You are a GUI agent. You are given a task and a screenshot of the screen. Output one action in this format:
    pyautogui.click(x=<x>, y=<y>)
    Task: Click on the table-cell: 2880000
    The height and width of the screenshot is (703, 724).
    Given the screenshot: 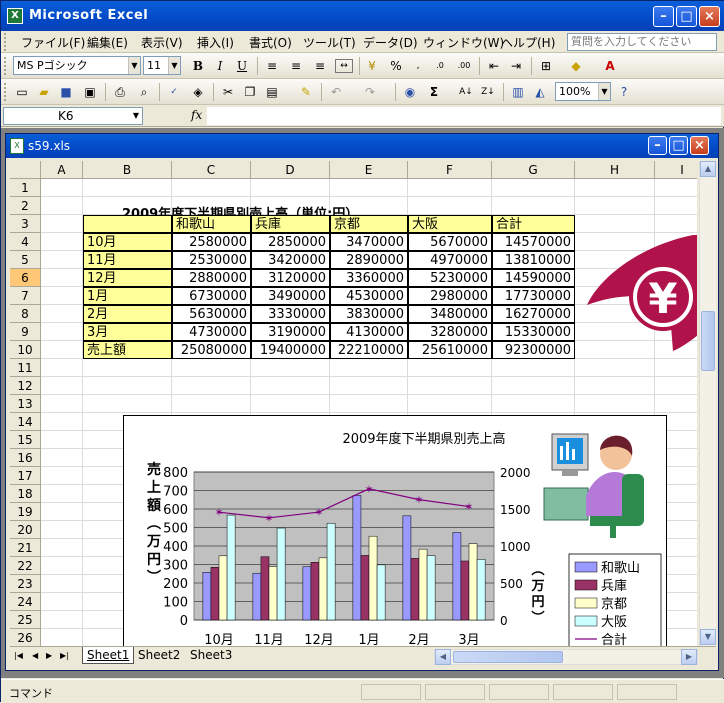 What is the action you would take?
    pyautogui.click(x=211, y=278)
    